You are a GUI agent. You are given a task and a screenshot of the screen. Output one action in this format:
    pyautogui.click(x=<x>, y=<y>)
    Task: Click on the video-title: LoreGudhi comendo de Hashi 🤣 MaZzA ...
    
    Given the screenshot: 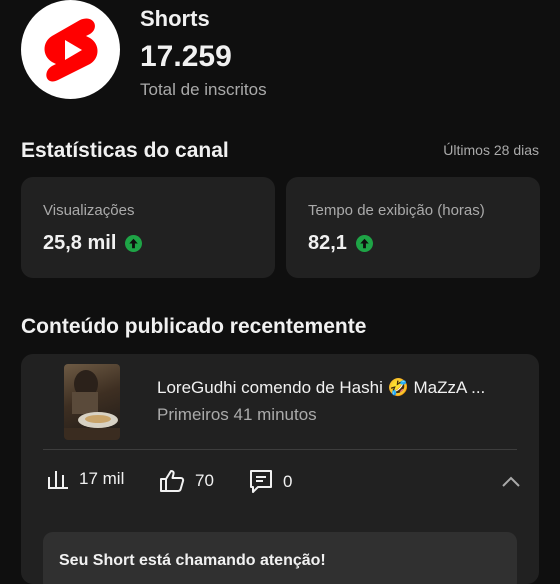 What is the action you would take?
    pyautogui.click(x=321, y=388)
    